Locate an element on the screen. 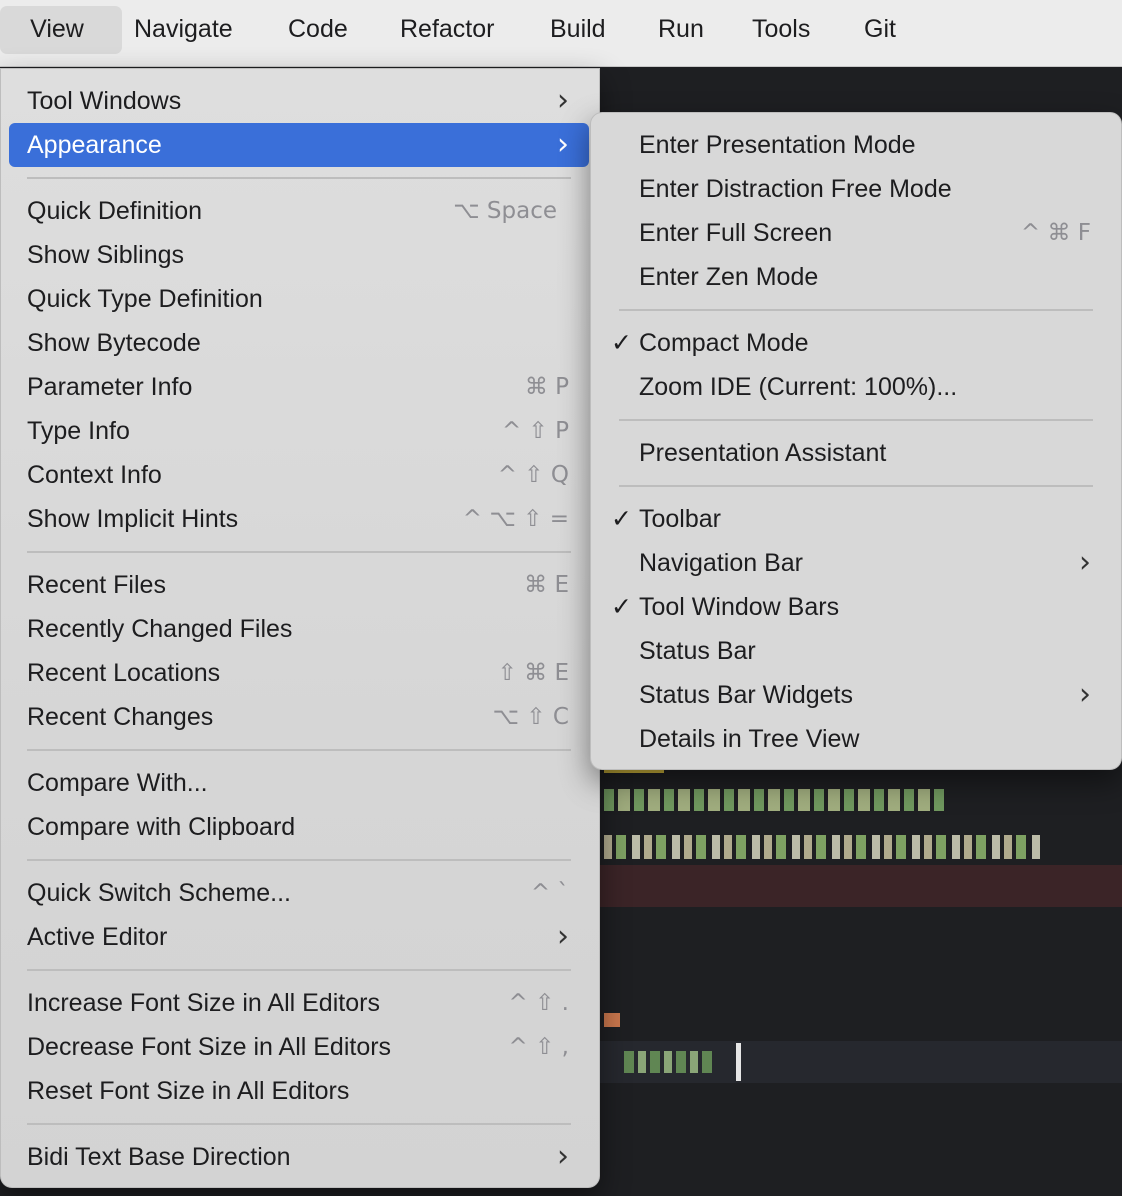 The width and height of the screenshot is (1122, 1196). shortcut-label: ^ ⌥ ⇧ = is located at coordinates (515, 519).